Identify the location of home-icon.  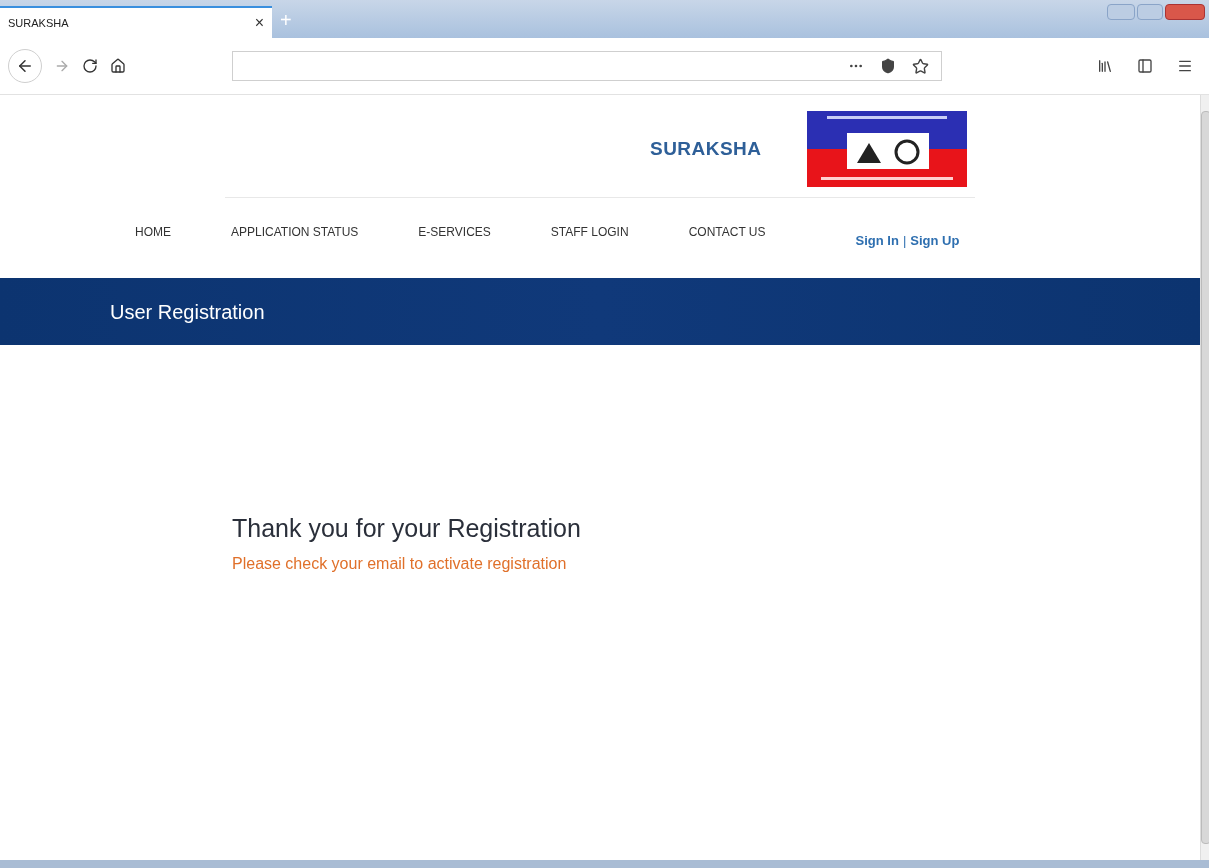
(118, 66).